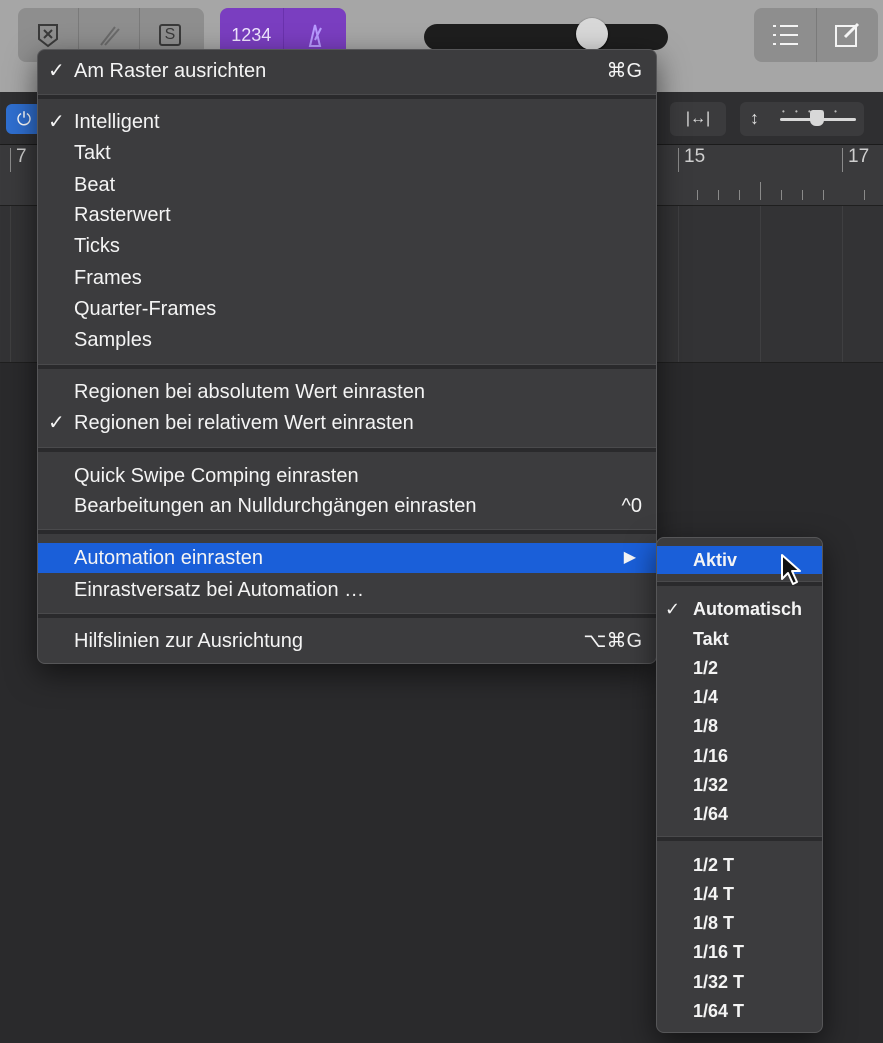 The image size is (883, 1043). What do you see at coordinates (249, 392) in the screenshot?
I see `menu-item-label: Regionen bei absolutem Wert einrasten` at bounding box center [249, 392].